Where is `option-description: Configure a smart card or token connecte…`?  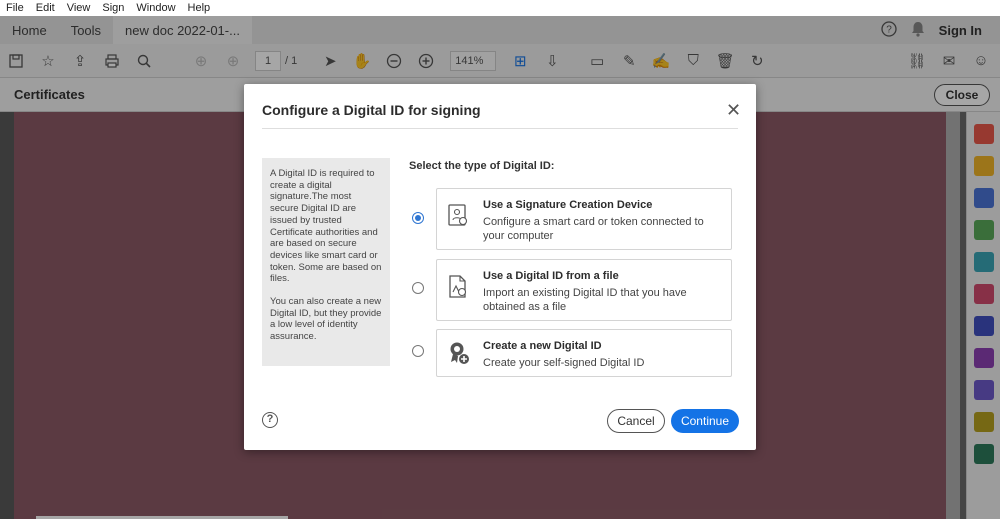 option-description: Configure a smart card or token connecte… is located at coordinates (593, 229).